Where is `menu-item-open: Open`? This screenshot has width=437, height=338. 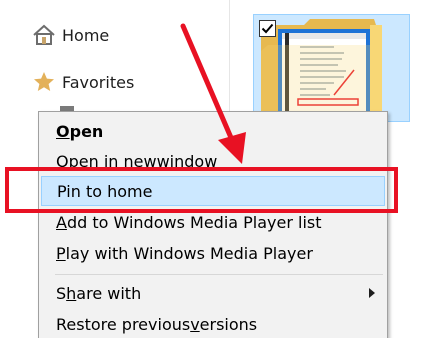
menu-item-open: Open is located at coordinates (213, 131).